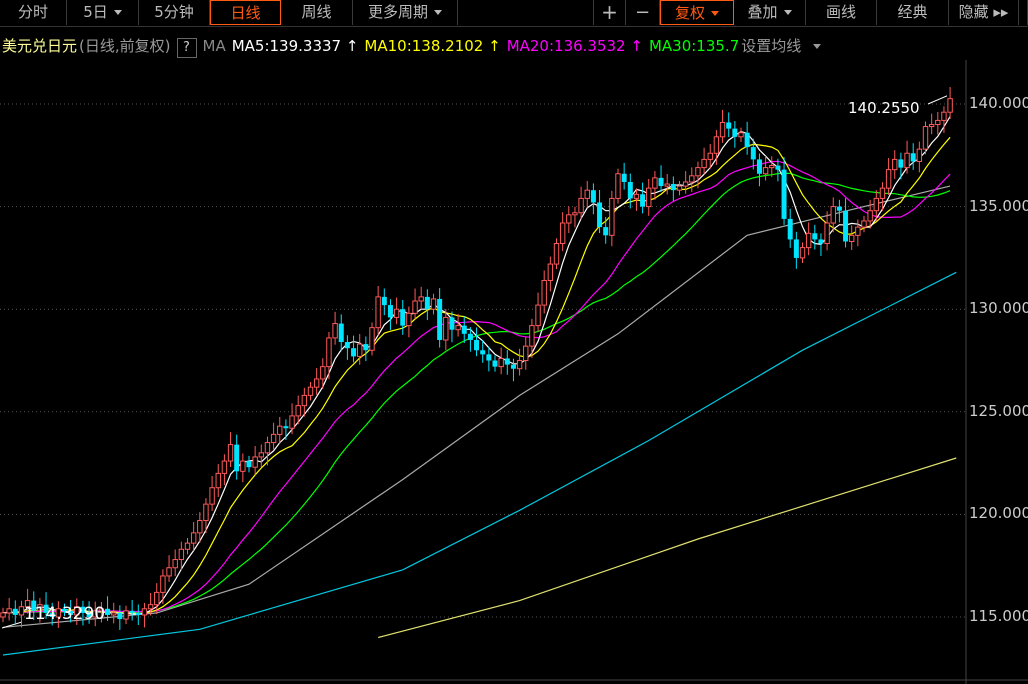  I want to click on max-price-label: 140.2550, so click(884, 108).